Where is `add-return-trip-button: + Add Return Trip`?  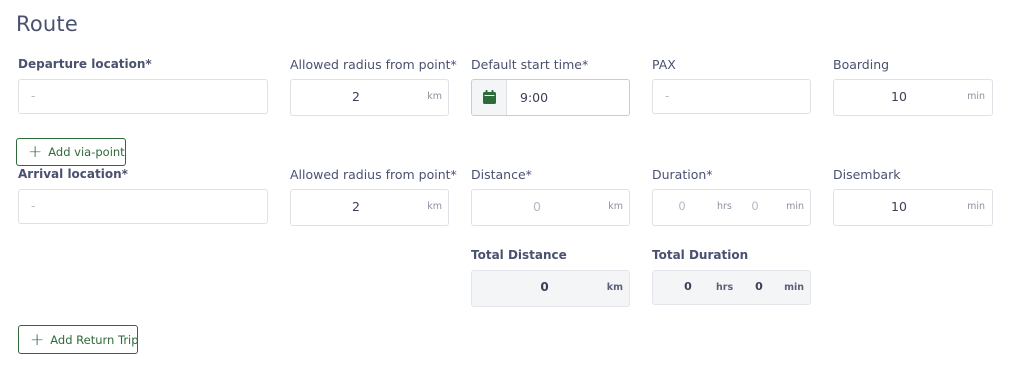 add-return-trip-button: + Add Return Trip is located at coordinates (78, 339).